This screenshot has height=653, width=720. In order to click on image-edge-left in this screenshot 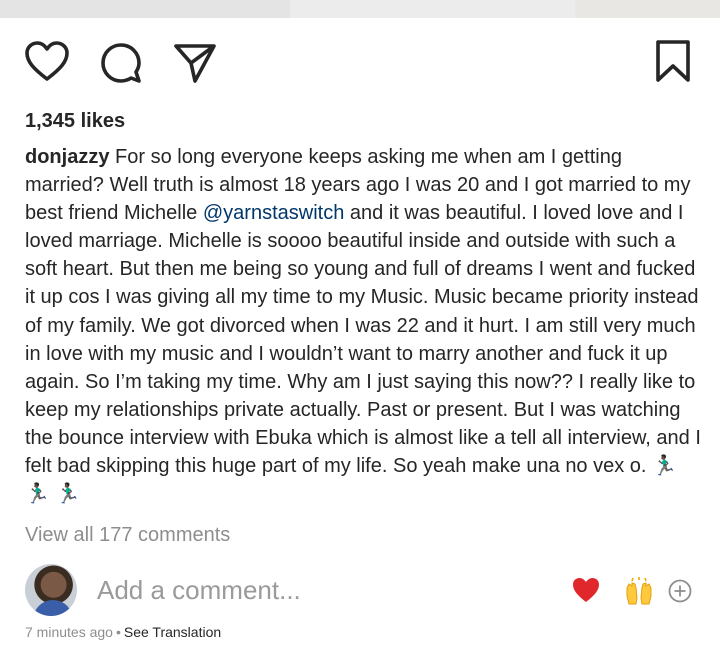, I will do `click(145, 9)`.